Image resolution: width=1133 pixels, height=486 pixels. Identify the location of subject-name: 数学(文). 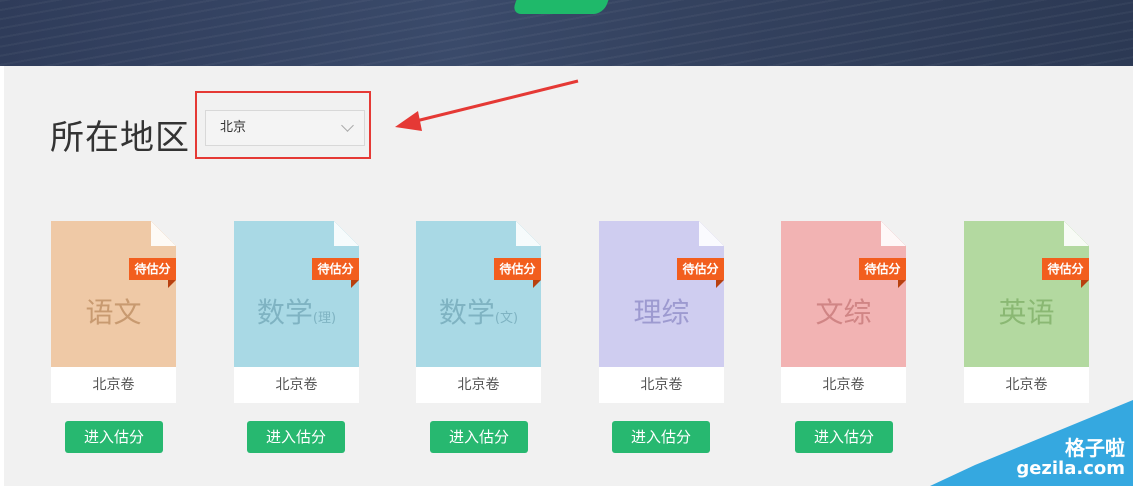
(478, 312).